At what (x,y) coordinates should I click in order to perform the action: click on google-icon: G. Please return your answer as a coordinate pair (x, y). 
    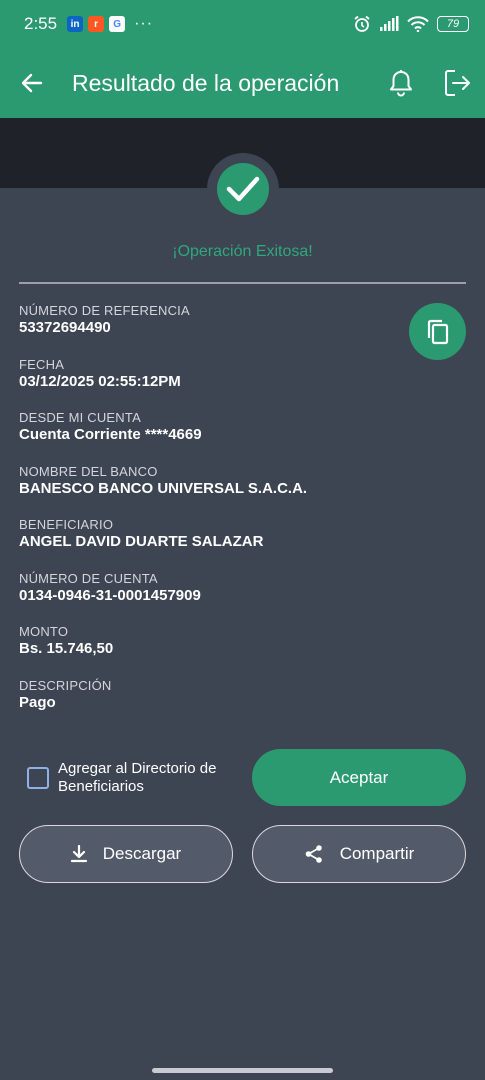
    Looking at the image, I should click on (117, 24).